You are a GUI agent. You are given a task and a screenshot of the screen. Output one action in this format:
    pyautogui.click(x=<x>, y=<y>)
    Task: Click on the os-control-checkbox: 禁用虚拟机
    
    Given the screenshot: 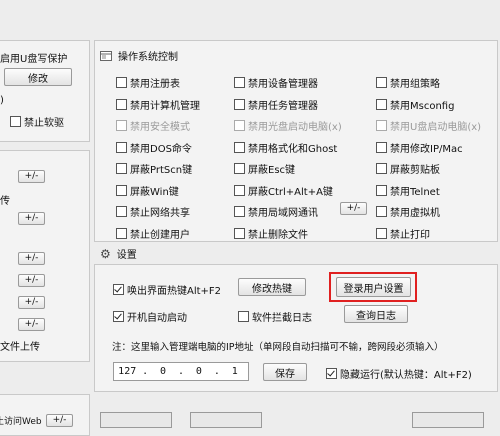 What is the action you would take?
    pyautogui.click(x=408, y=211)
    